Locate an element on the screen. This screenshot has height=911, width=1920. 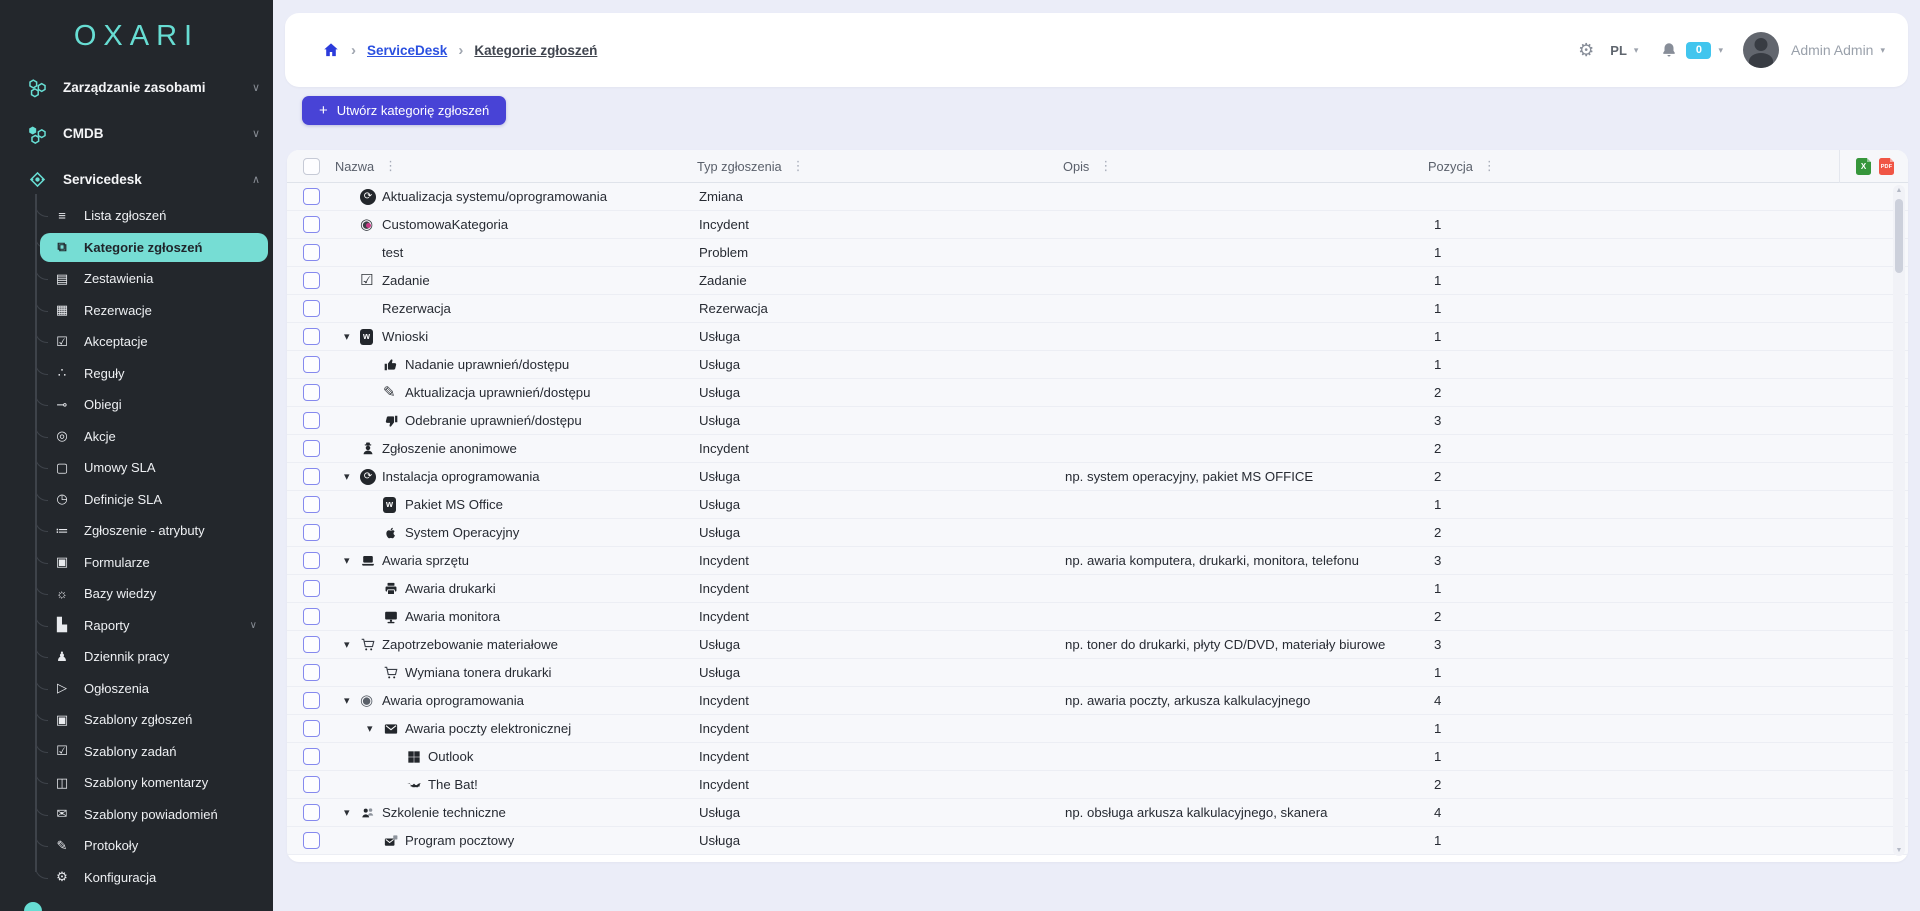
category-position: 3 is located at coordinates (1438, 420).